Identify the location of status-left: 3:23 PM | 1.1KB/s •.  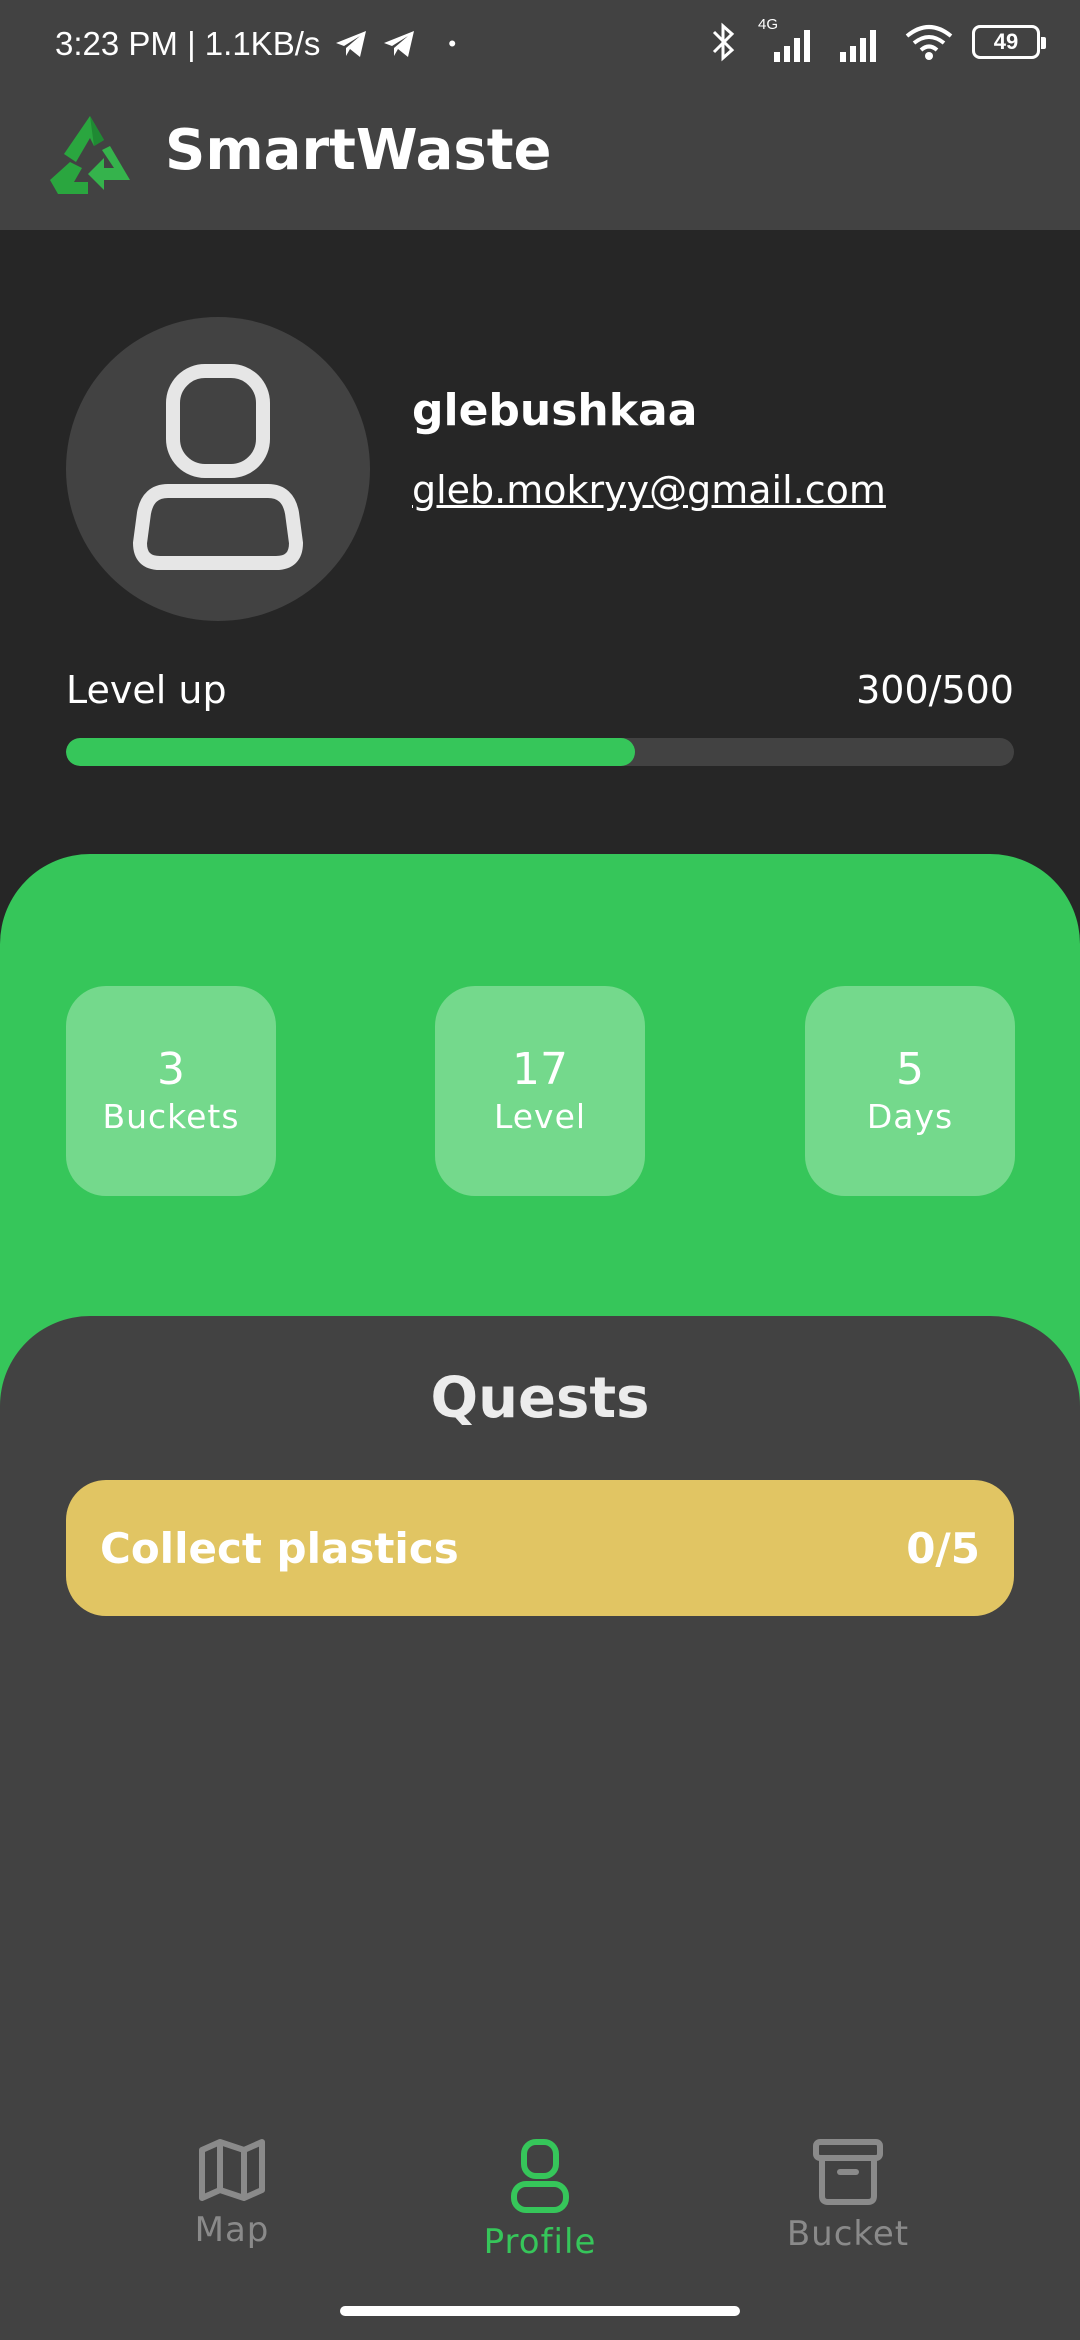
(255, 44).